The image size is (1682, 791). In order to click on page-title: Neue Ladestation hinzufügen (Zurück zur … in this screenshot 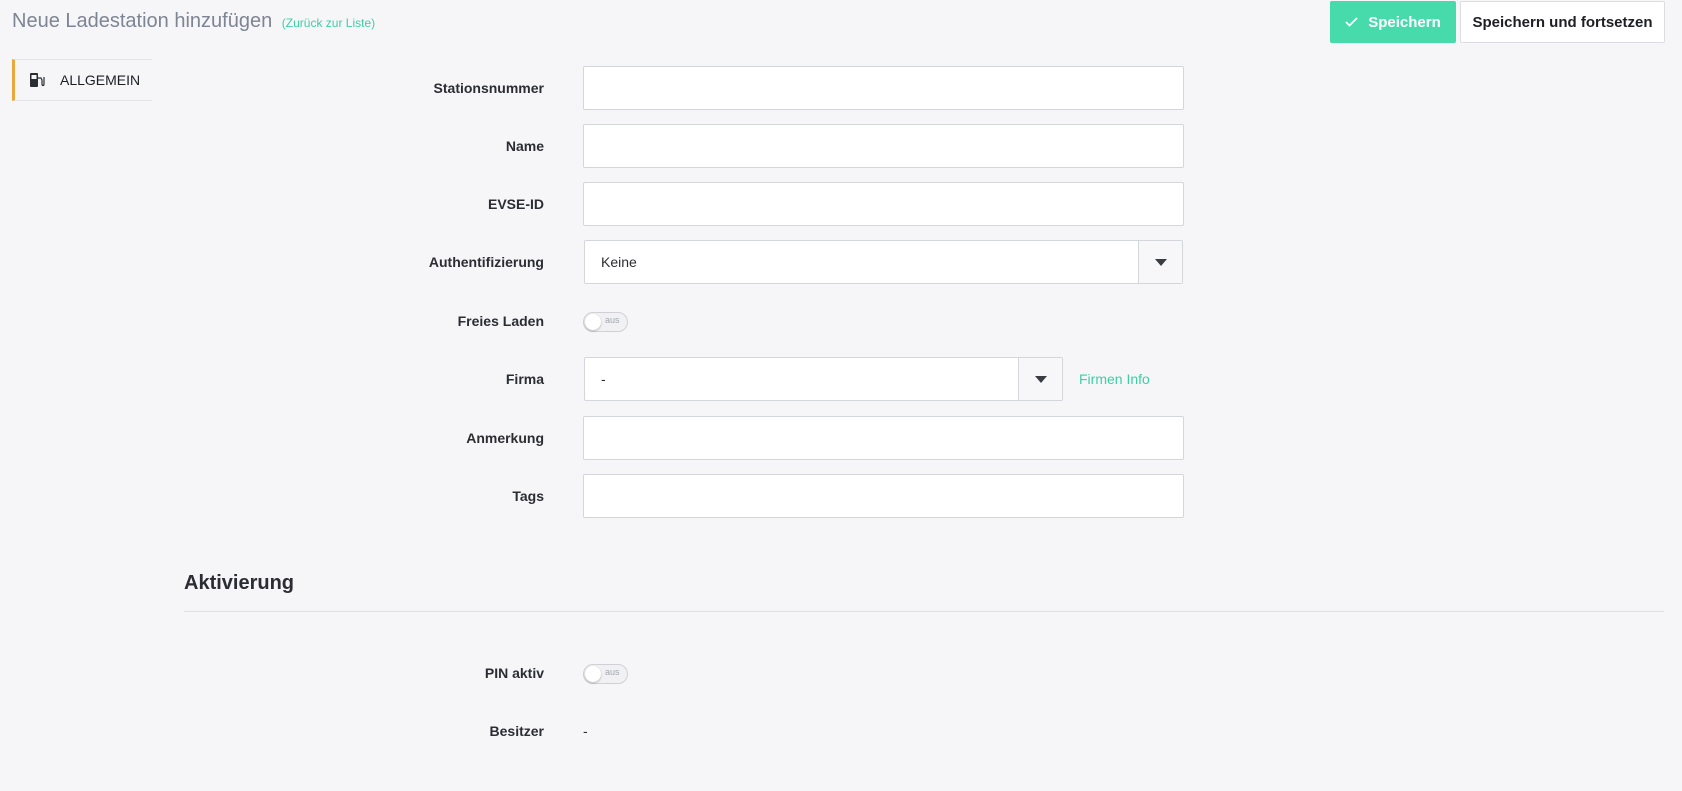, I will do `click(193, 21)`.